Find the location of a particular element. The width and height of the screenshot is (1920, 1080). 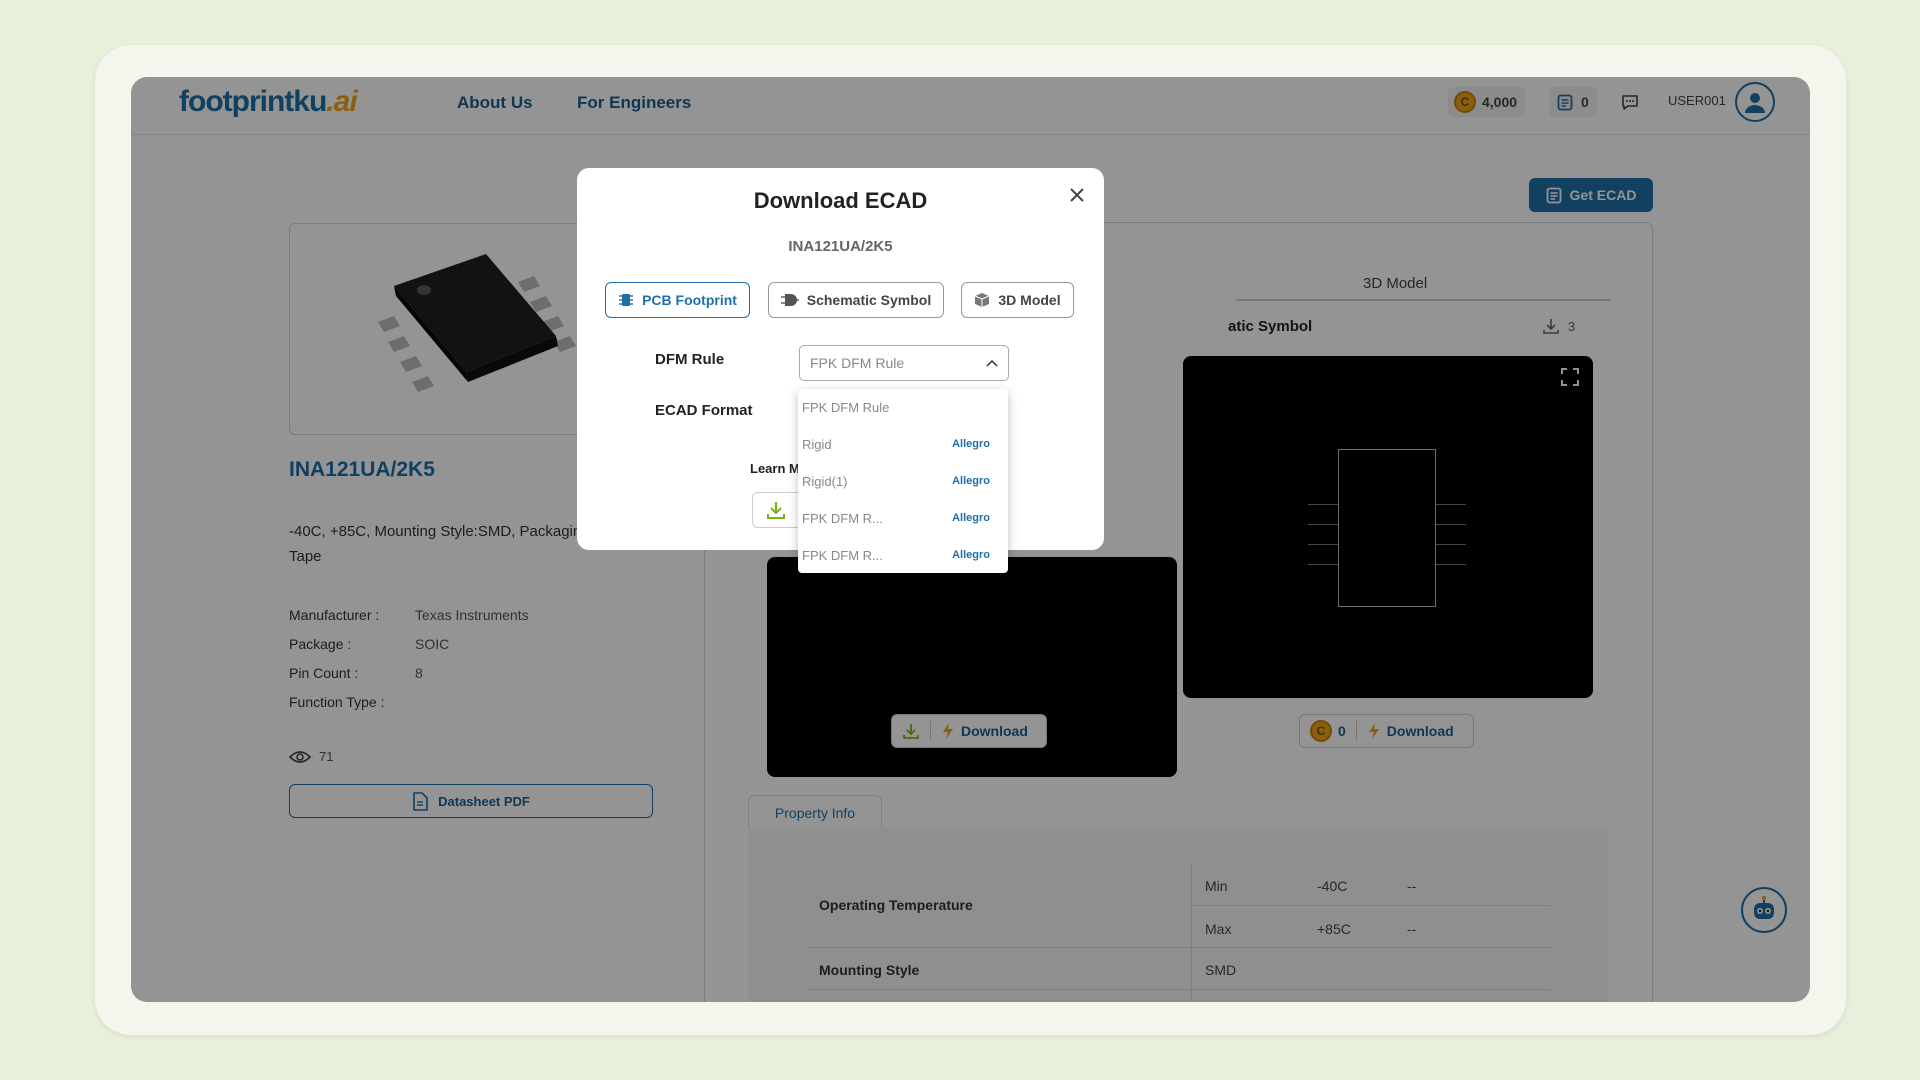

schematic-symbol-button: Schematic Symbol is located at coordinates (856, 300).